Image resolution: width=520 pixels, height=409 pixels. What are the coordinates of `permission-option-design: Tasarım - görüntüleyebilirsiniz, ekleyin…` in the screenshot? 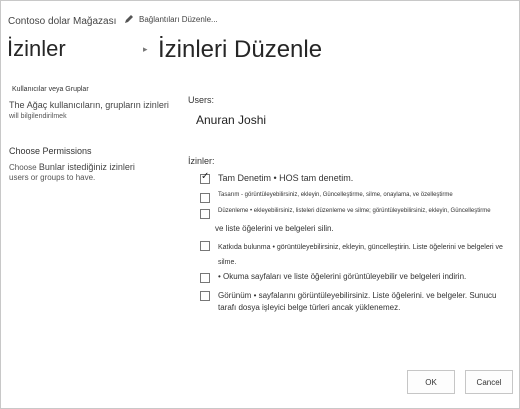 It's located at (326, 197).